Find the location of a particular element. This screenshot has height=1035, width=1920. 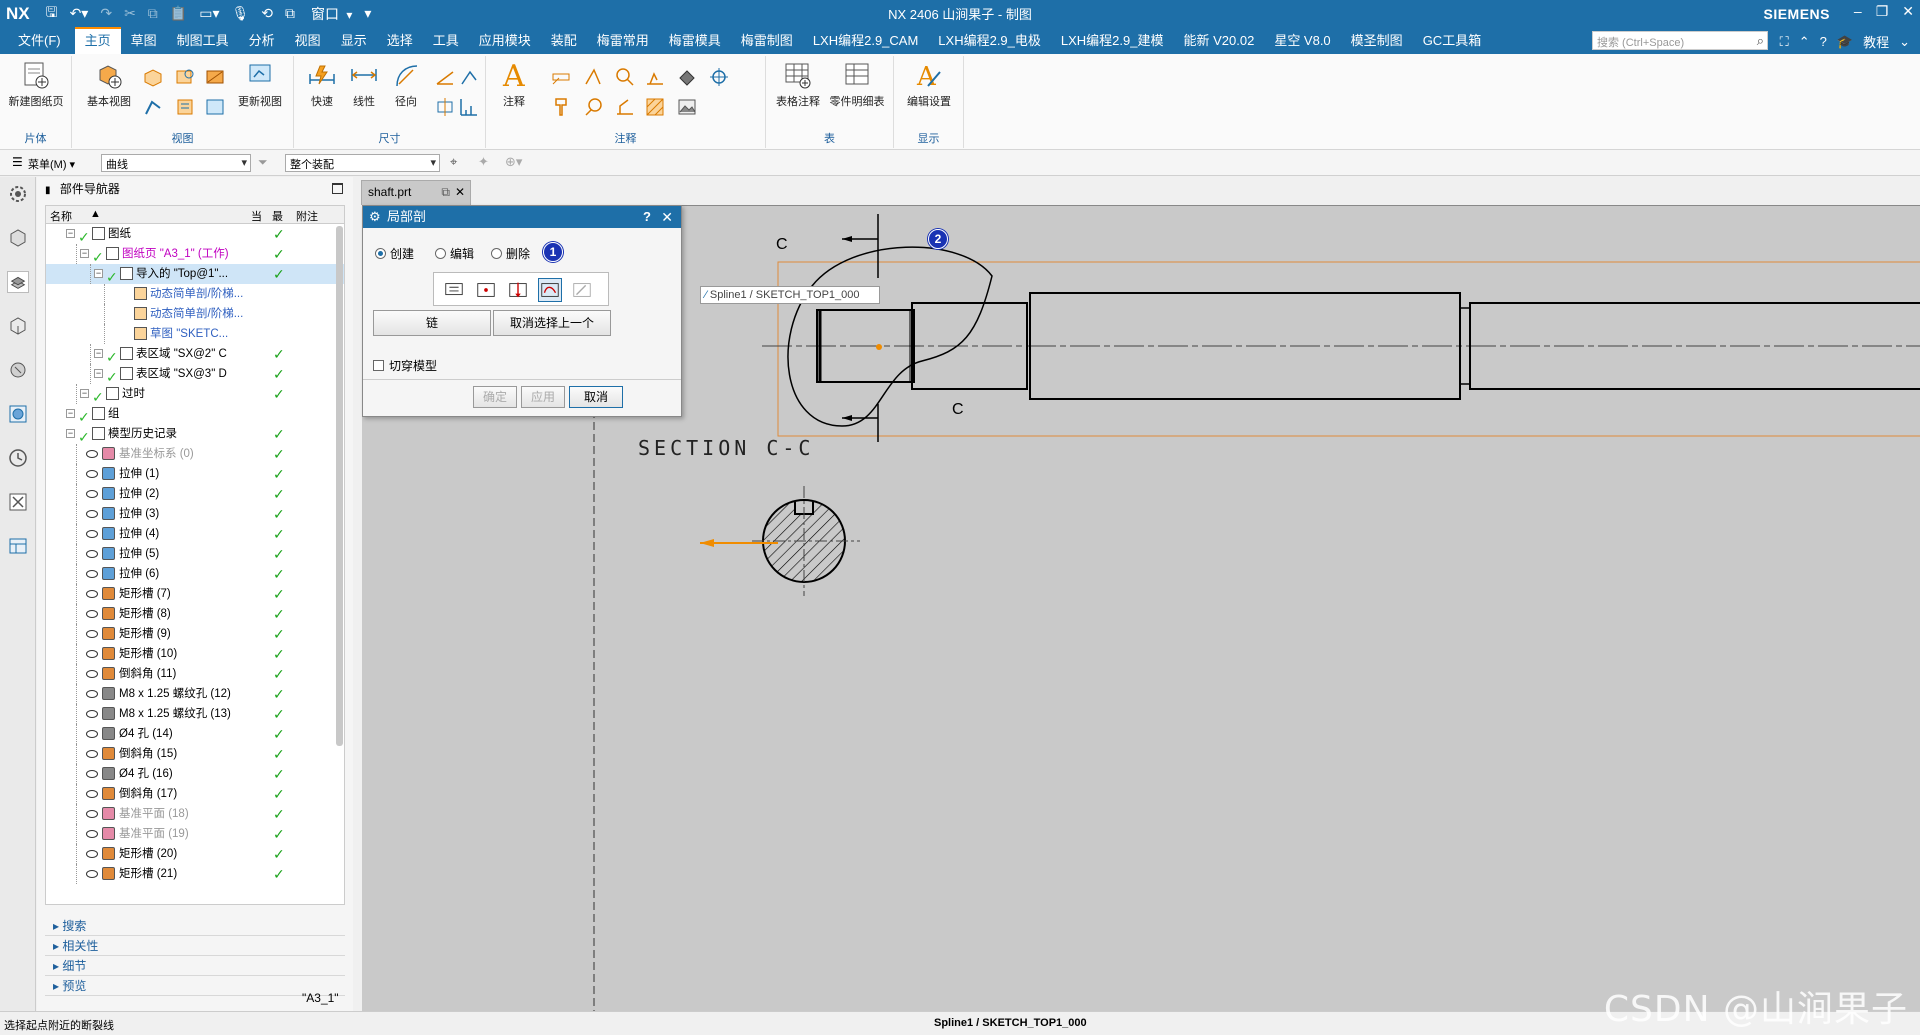

save-icon: 🖫 is located at coordinates (52, 14).